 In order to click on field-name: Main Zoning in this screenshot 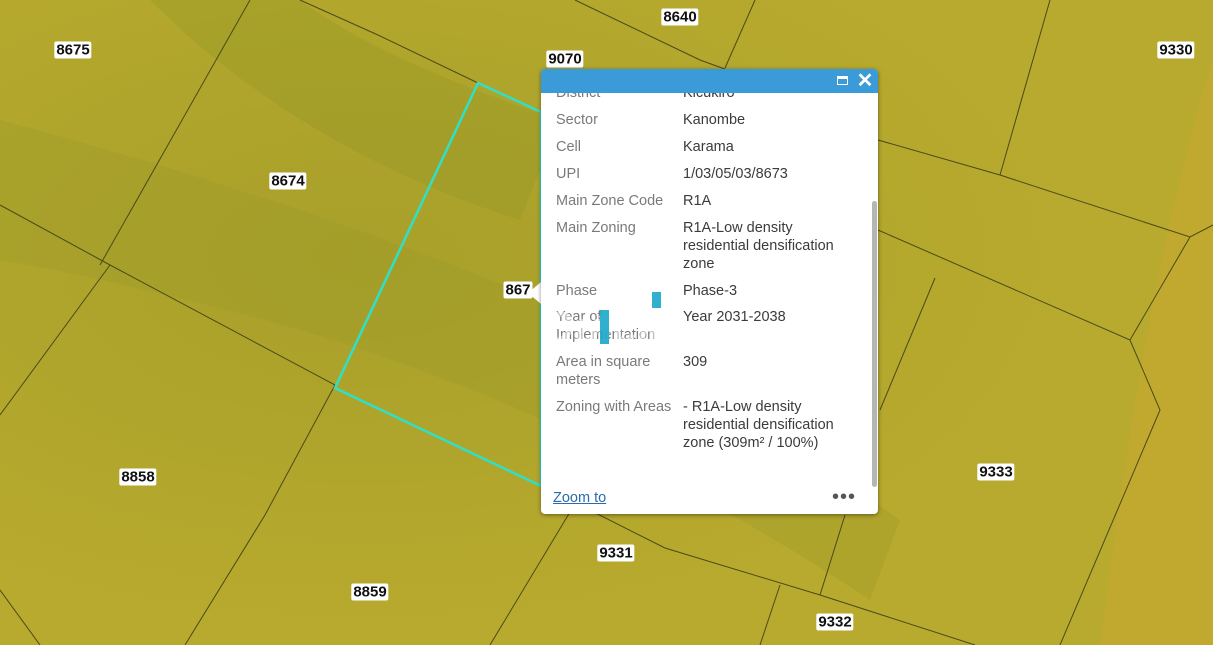, I will do `click(596, 228)`.